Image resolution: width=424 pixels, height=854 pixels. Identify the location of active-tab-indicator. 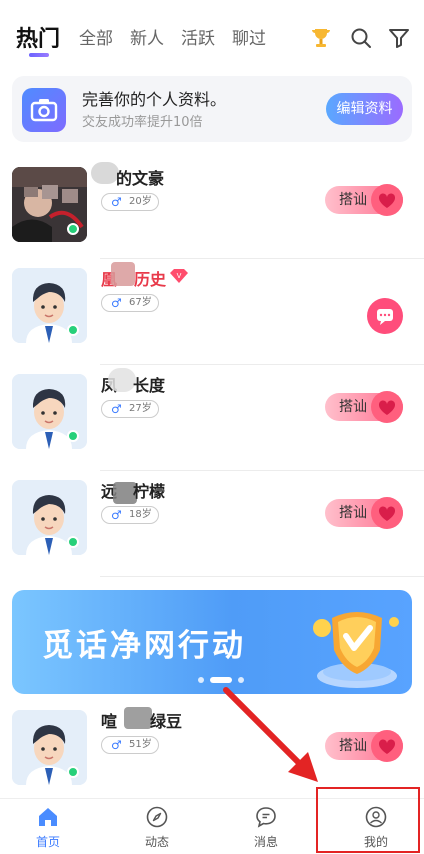
(39, 55).